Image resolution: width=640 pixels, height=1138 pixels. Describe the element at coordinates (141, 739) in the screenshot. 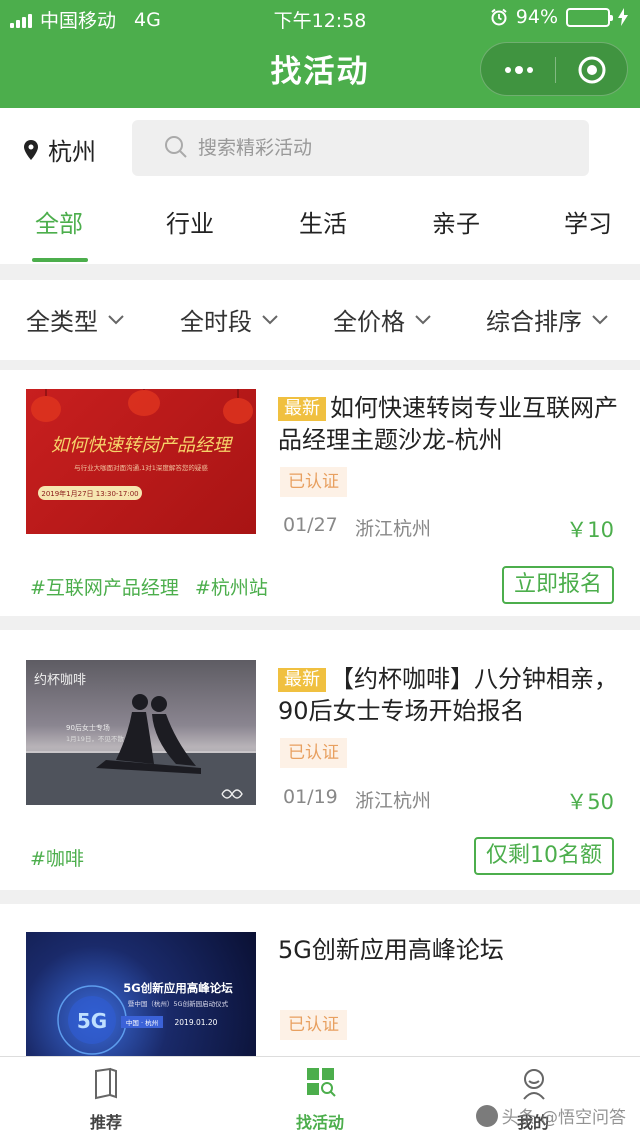

I see `event-poster: 约杯咖啡 90后女士专场 1月19日，不见不散` at that location.